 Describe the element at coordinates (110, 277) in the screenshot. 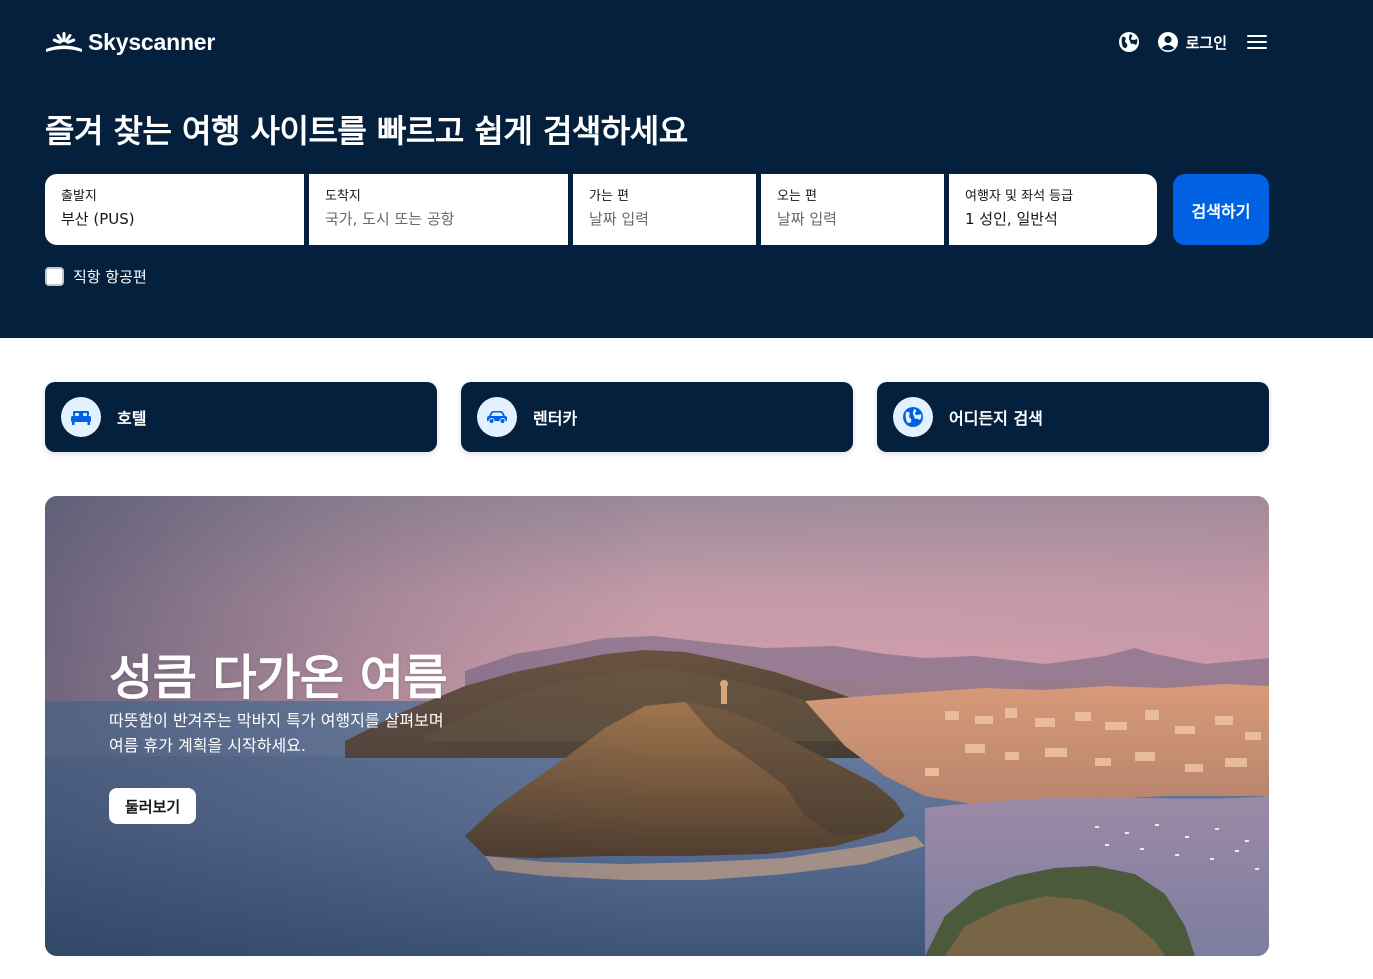

I see `direct-flights-label: 직항 항공편` at that location.